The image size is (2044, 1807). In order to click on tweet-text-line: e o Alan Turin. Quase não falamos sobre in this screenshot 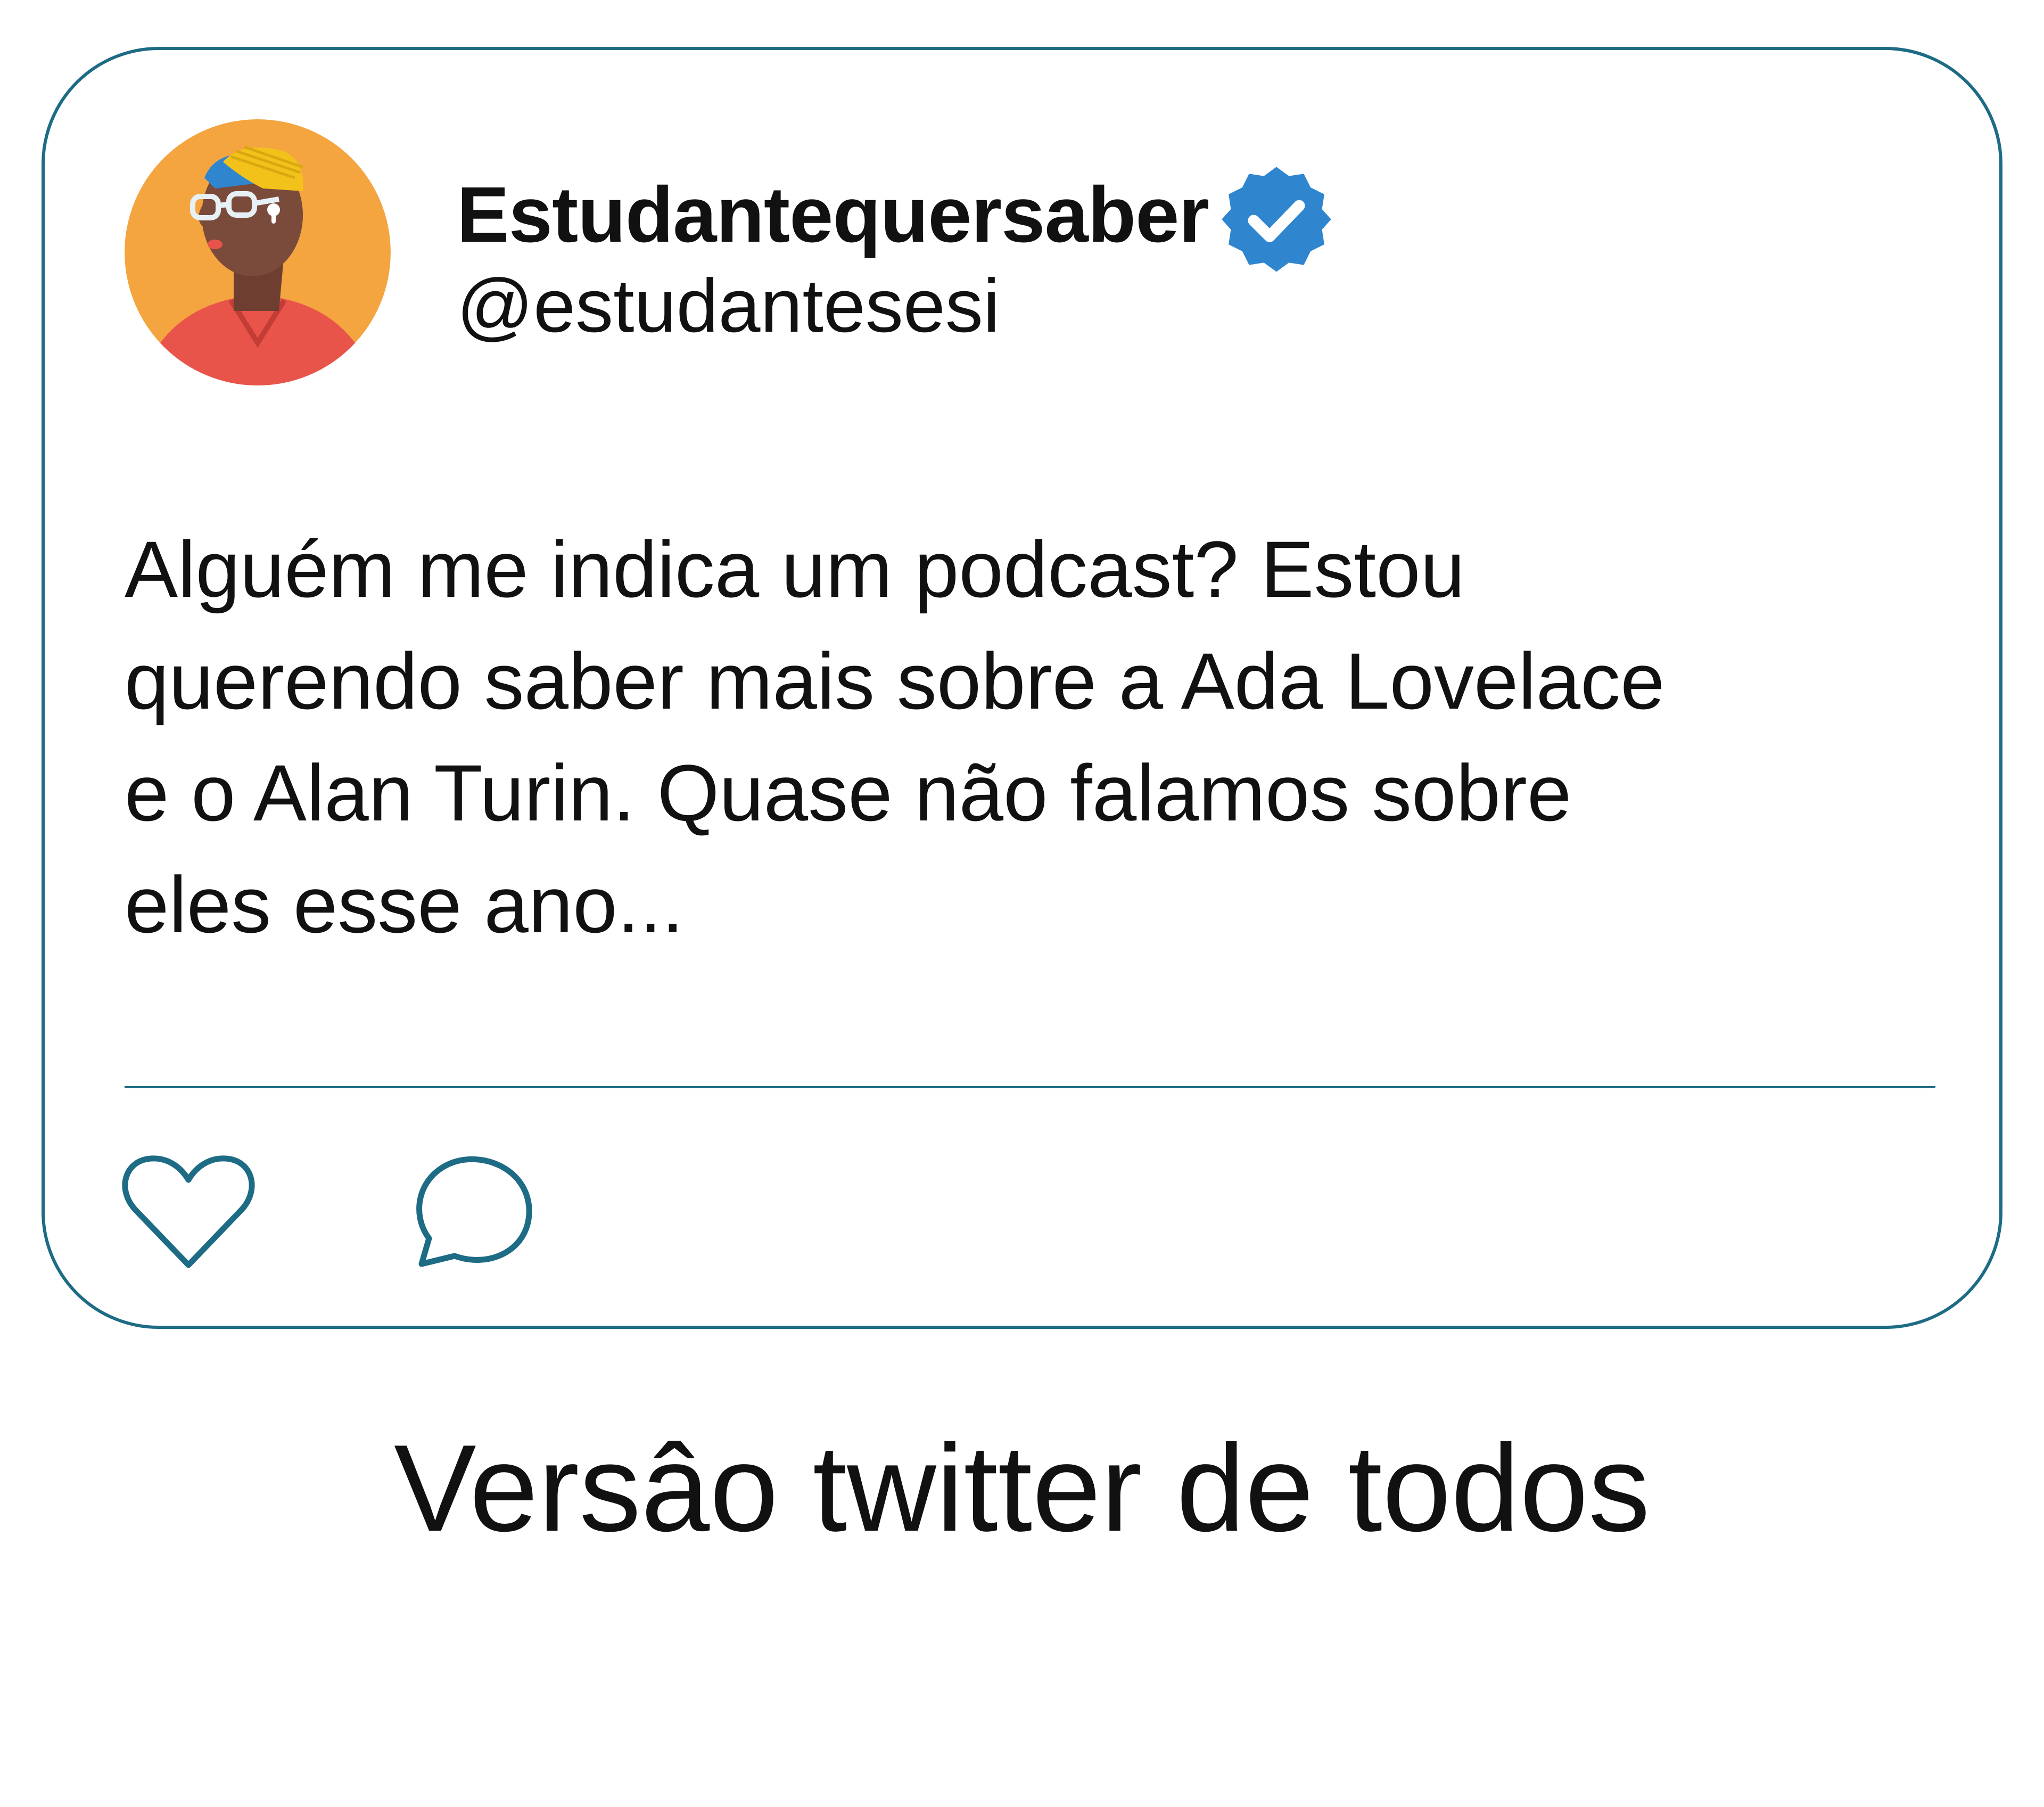, I will do `click(848, 793)`.